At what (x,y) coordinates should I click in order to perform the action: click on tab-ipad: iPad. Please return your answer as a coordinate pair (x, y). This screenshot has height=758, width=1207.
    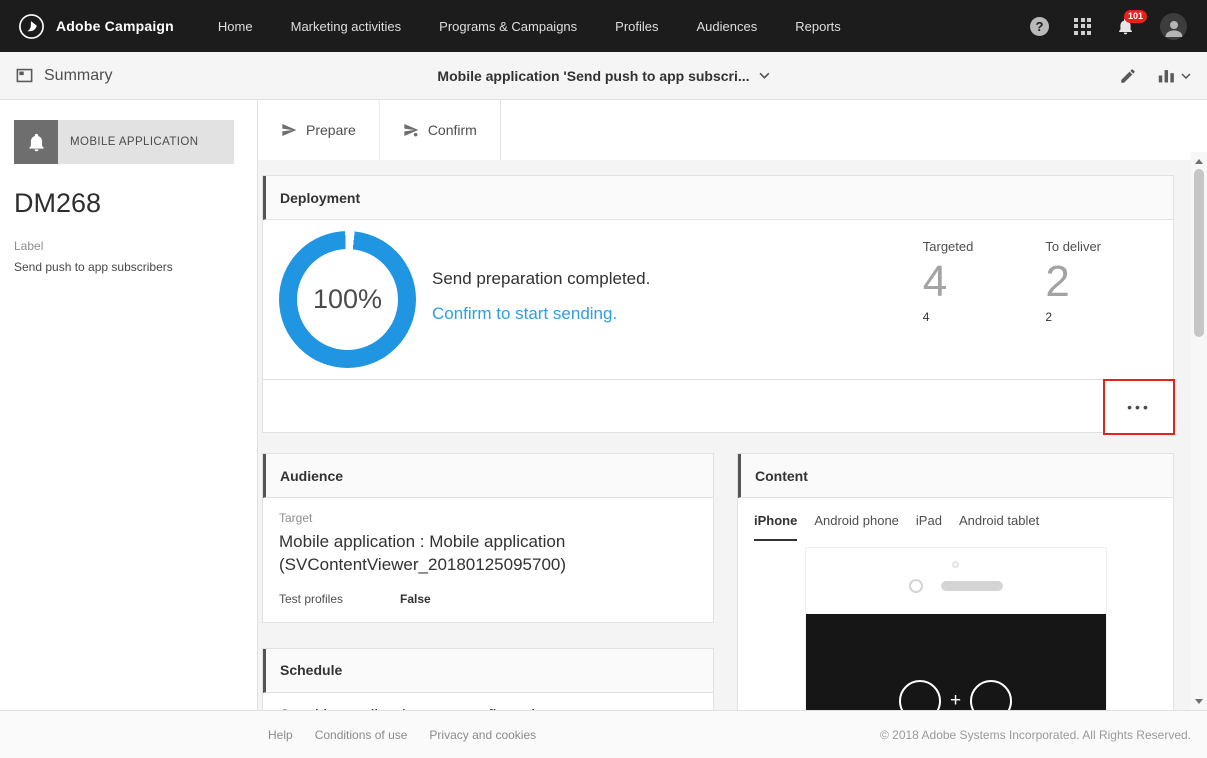
    Looking at the image, I should click on (929, 519).